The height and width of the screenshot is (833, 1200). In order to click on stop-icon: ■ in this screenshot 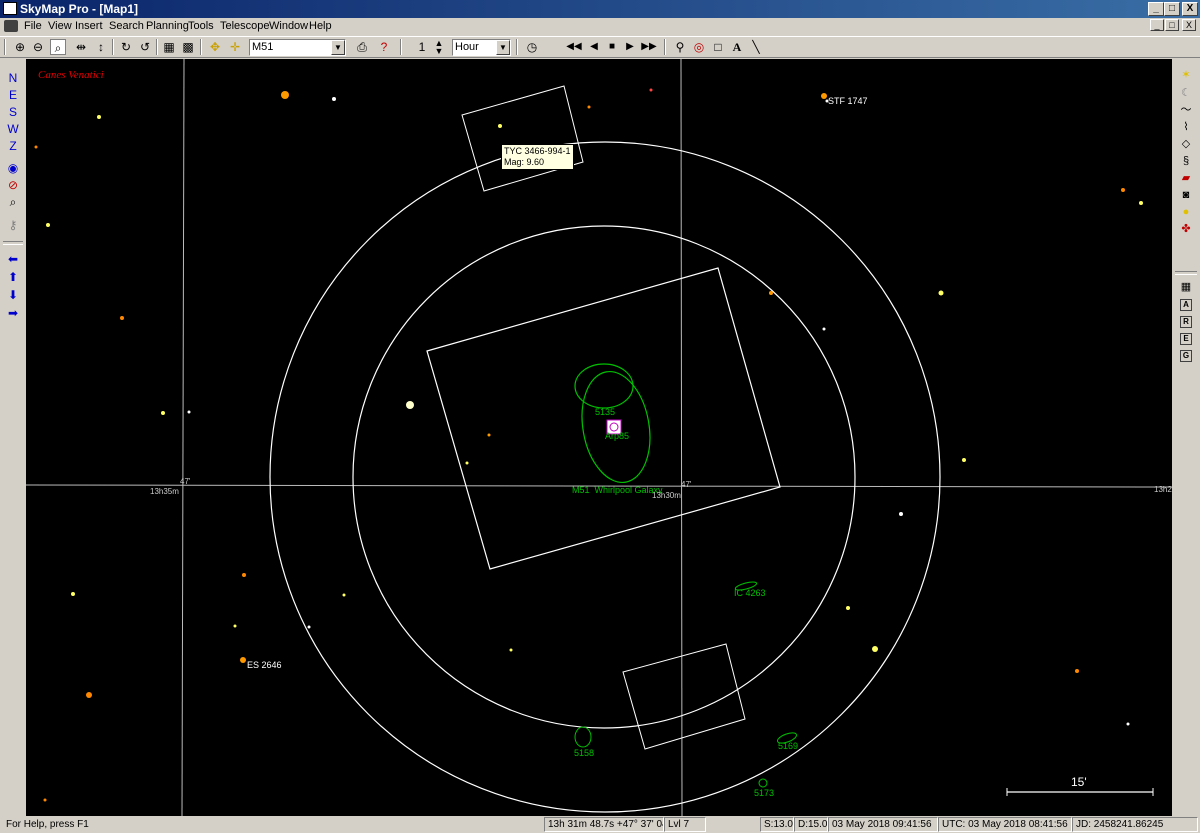, I will do `click(612, 47)`.